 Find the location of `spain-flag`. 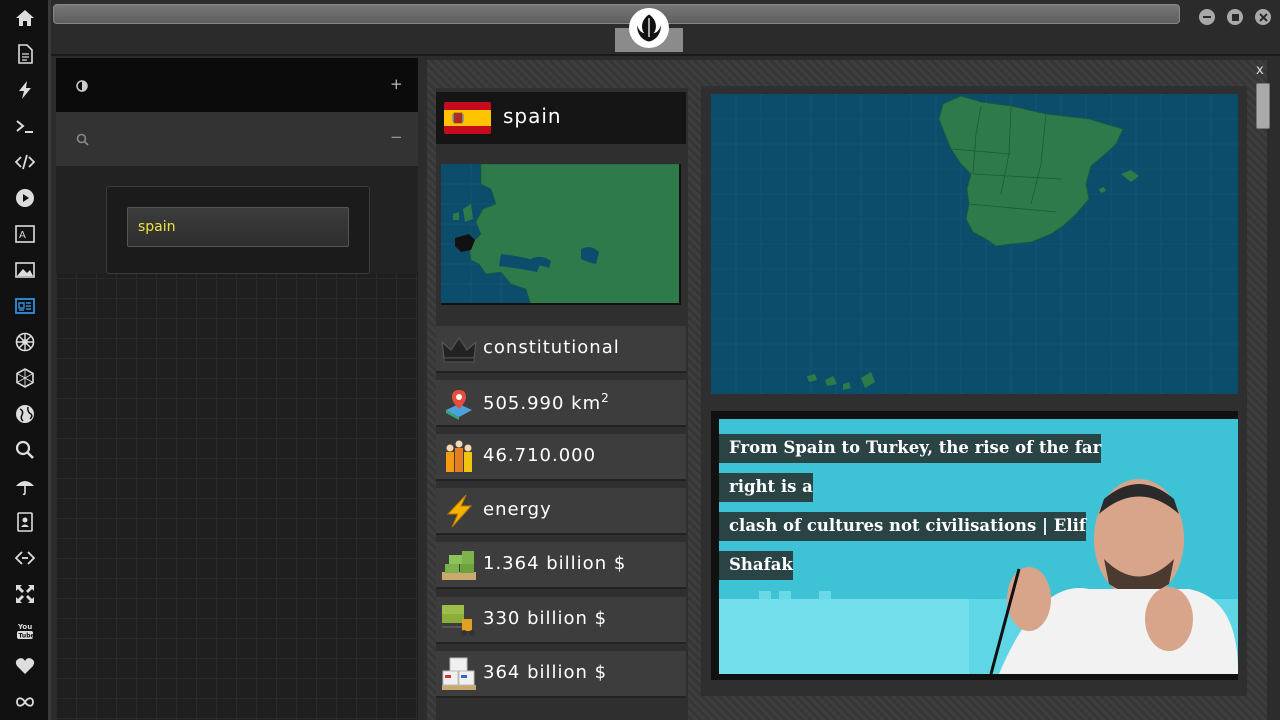

spain-flag is located at coordinates (467, 118).